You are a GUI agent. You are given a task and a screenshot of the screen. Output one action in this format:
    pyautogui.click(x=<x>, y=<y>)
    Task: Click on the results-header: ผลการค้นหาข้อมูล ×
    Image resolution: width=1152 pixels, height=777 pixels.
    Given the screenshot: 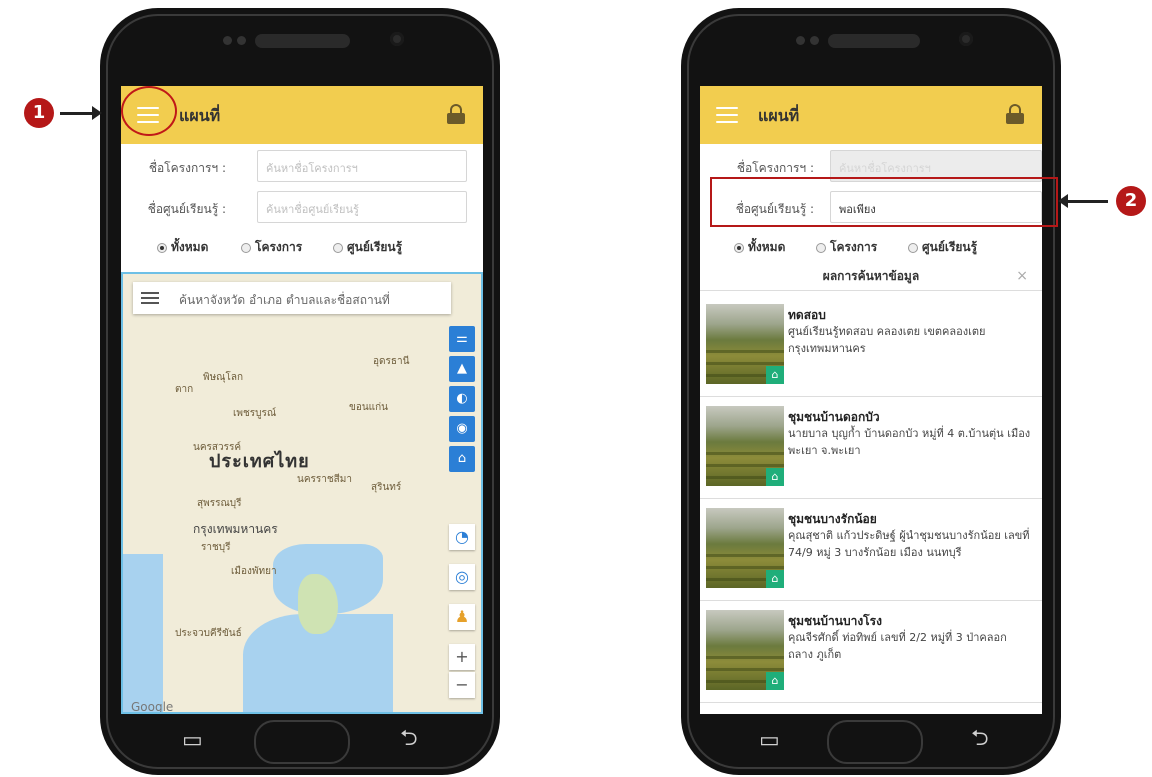 What is the action you would take?
    pyautogui.click(x=871, y=276)
    